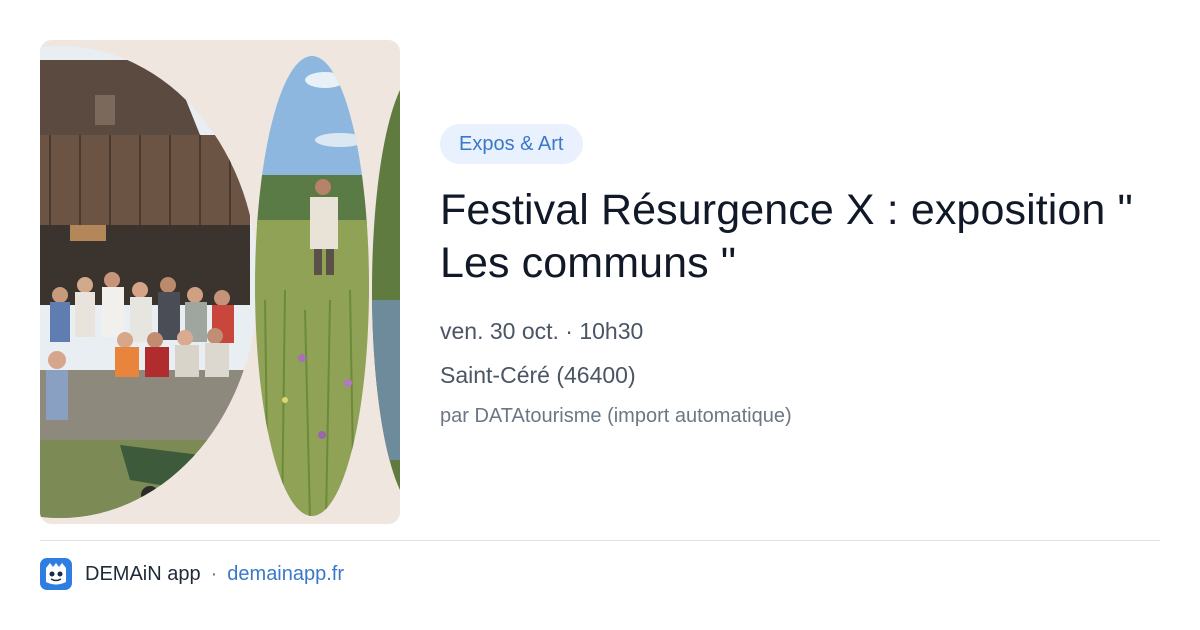 The width and height of the screenshot is (1200, 630). I want to click on footer: DEMAiN app · demainapp.fr, so click(192, 574).